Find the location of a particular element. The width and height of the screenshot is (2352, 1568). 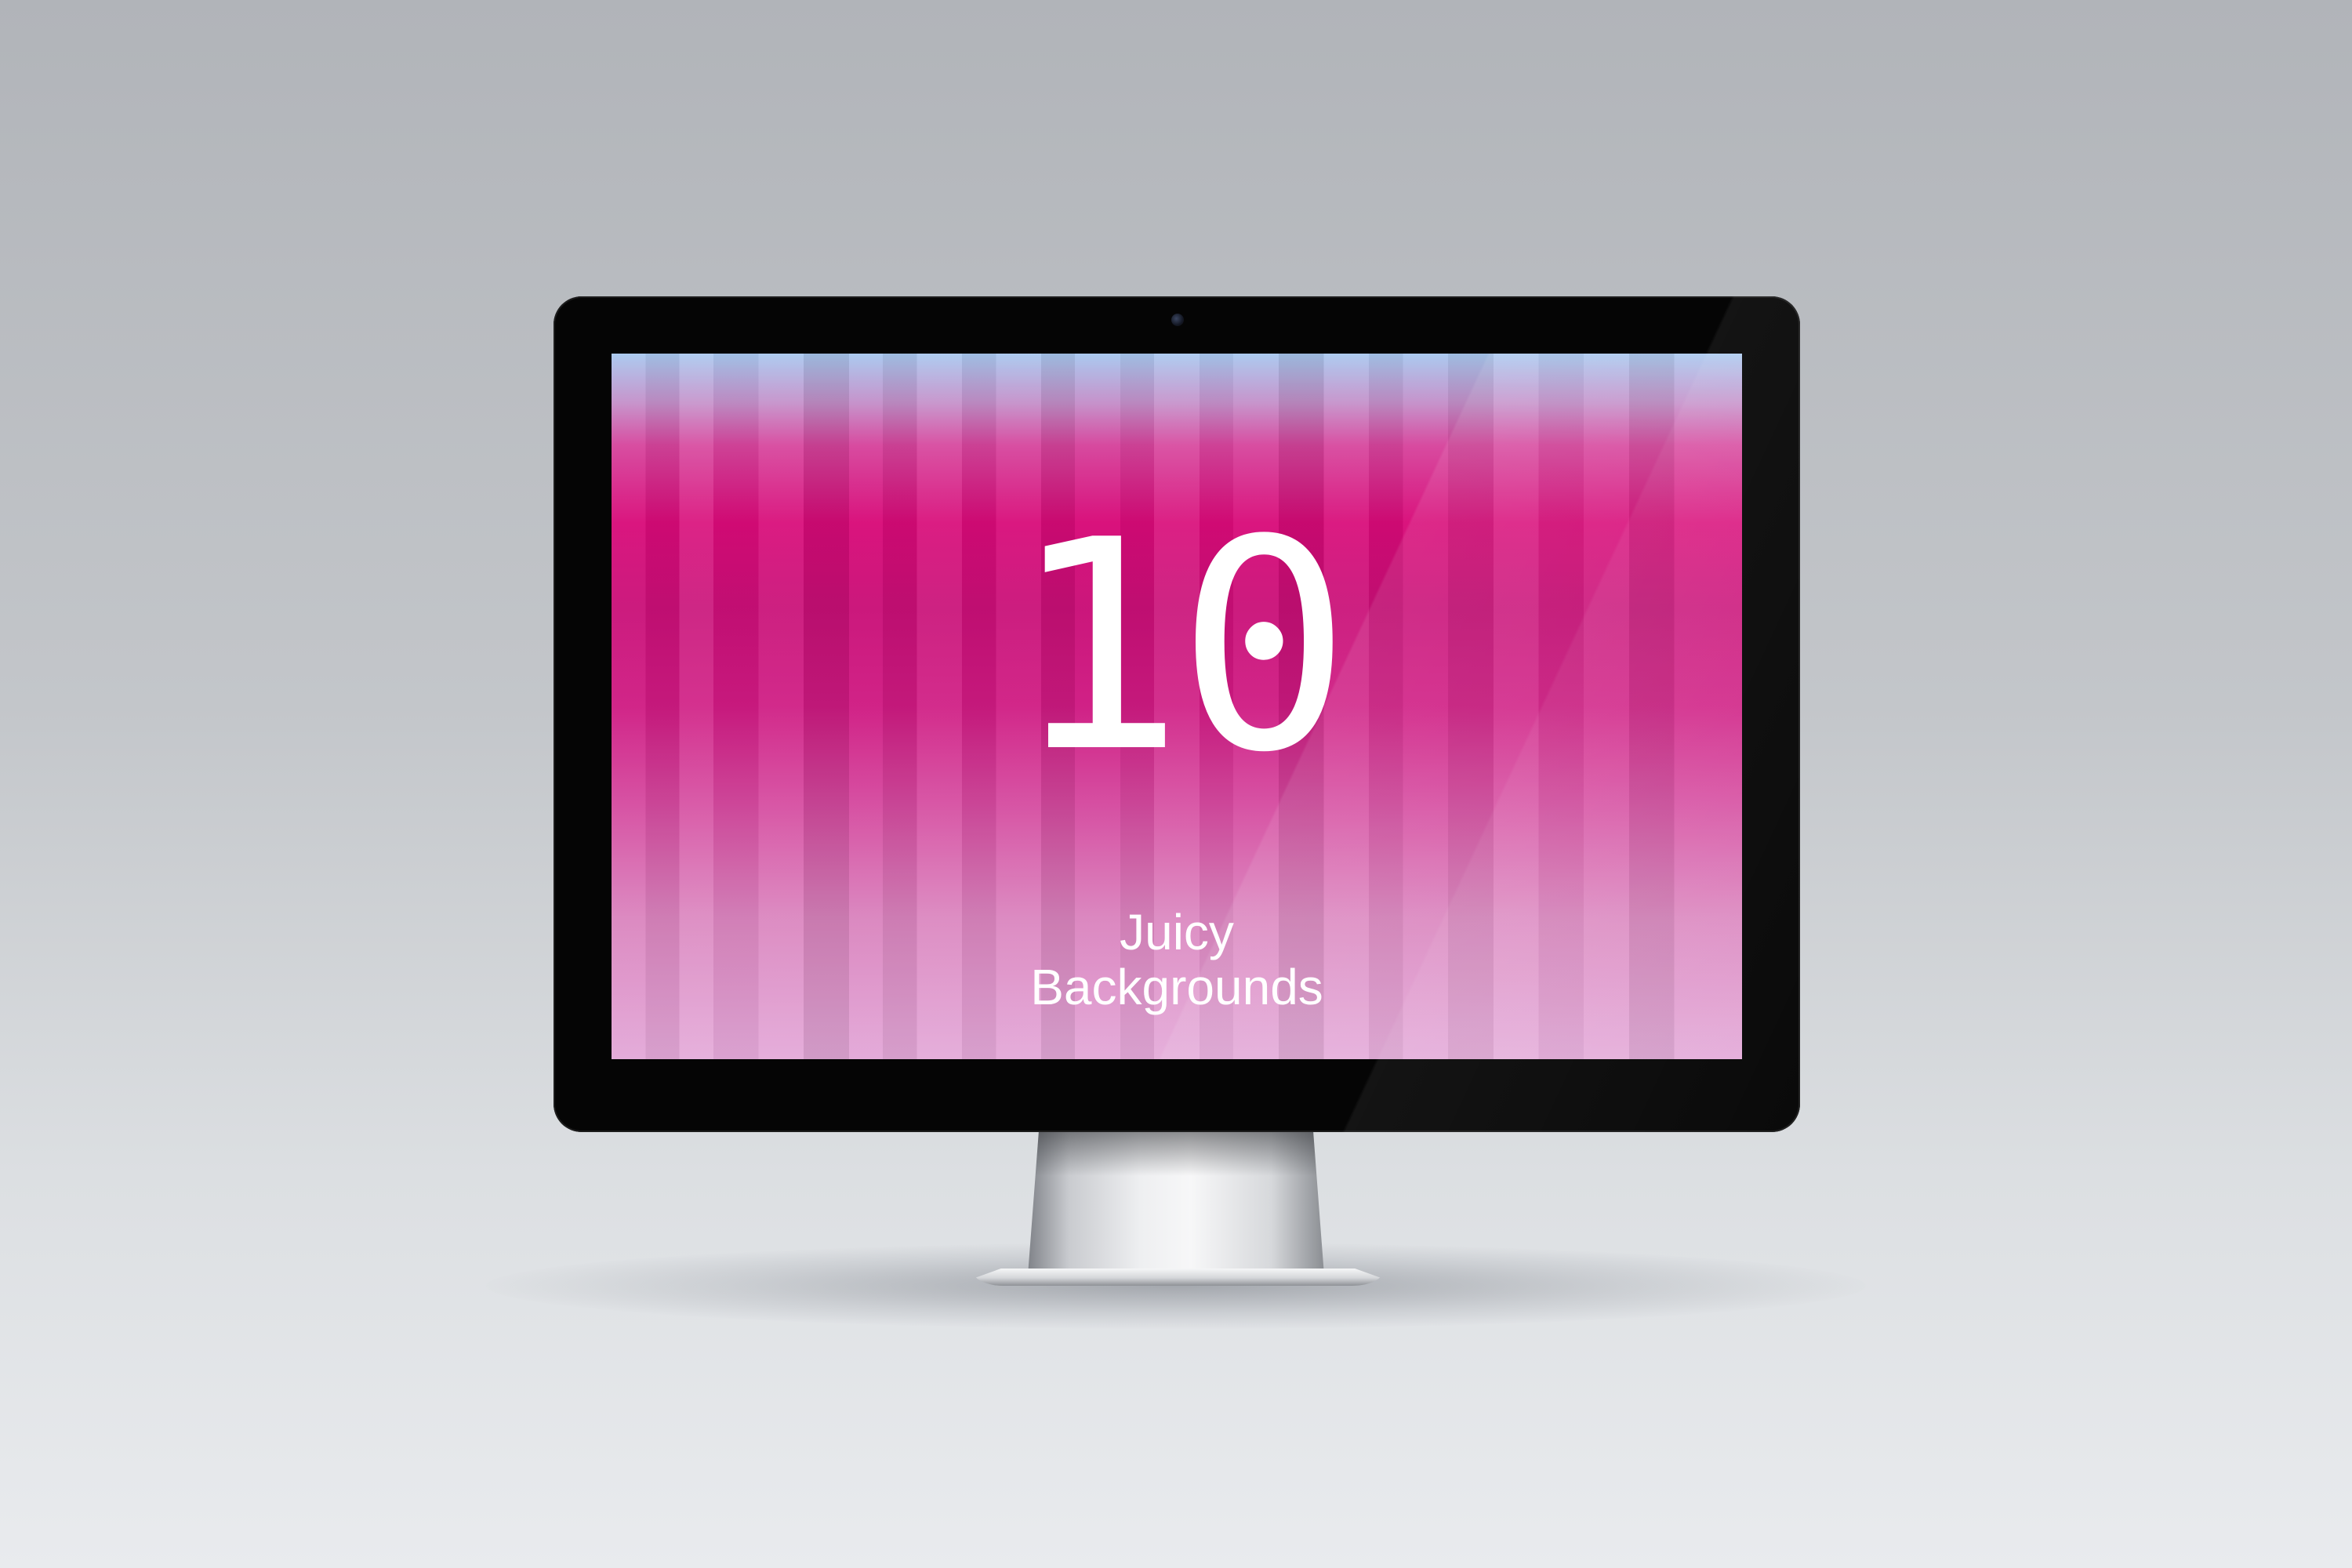

monitor-stand-neck is located at coordinates (1176, 1207).